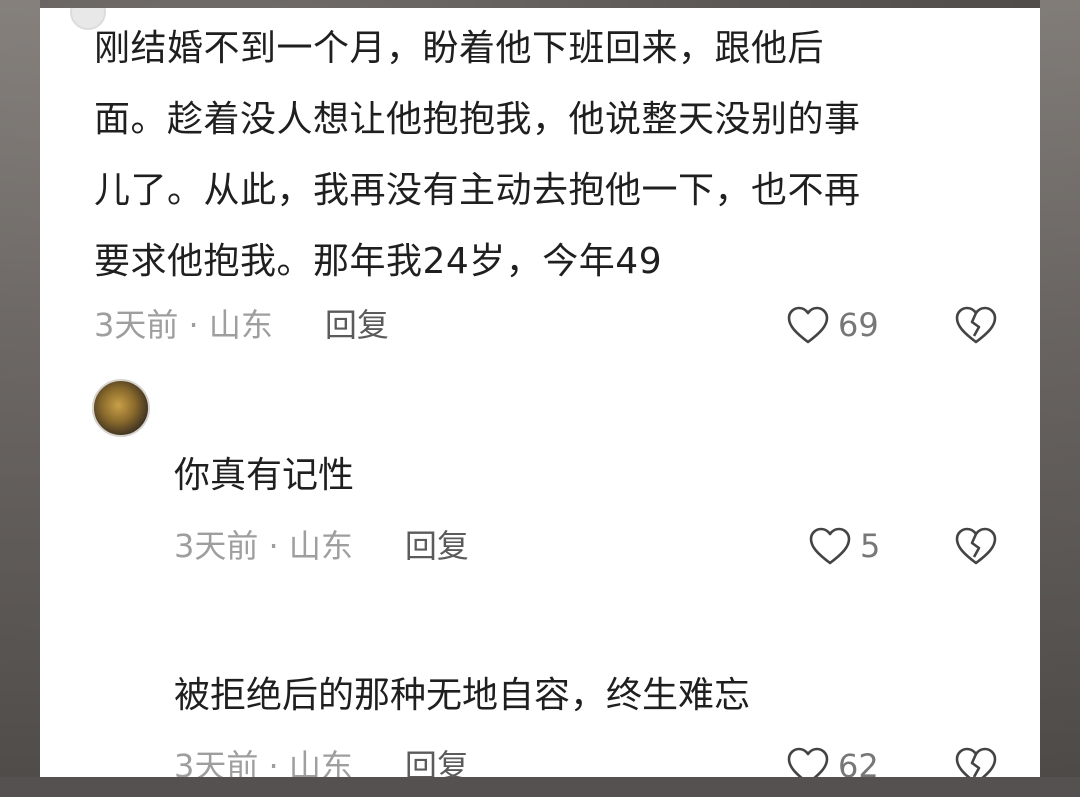  What do you see at coordinates (459, 48) in the screenshot?
I see `comment-line: 刚结婚不到一个月，盼着他下班回来，跟他后` at bounding box center [459, 48].